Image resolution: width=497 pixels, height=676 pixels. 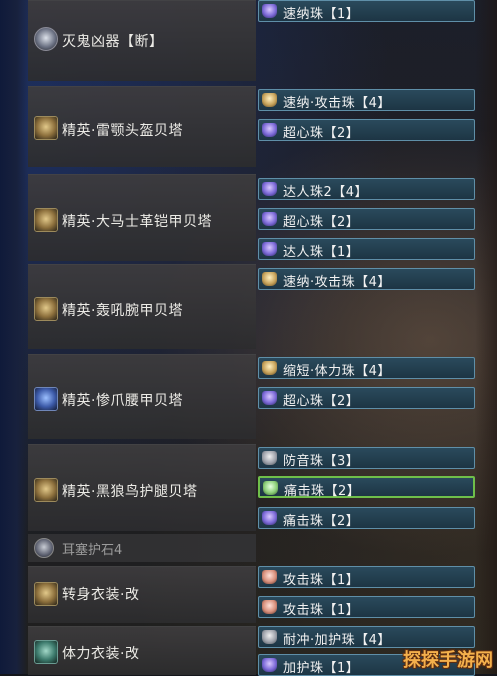 What do you see at coordinates (321, 461) in the screenshot?
I see `decoration-name: 防音珠【3】` at bounding box center [321, 461].